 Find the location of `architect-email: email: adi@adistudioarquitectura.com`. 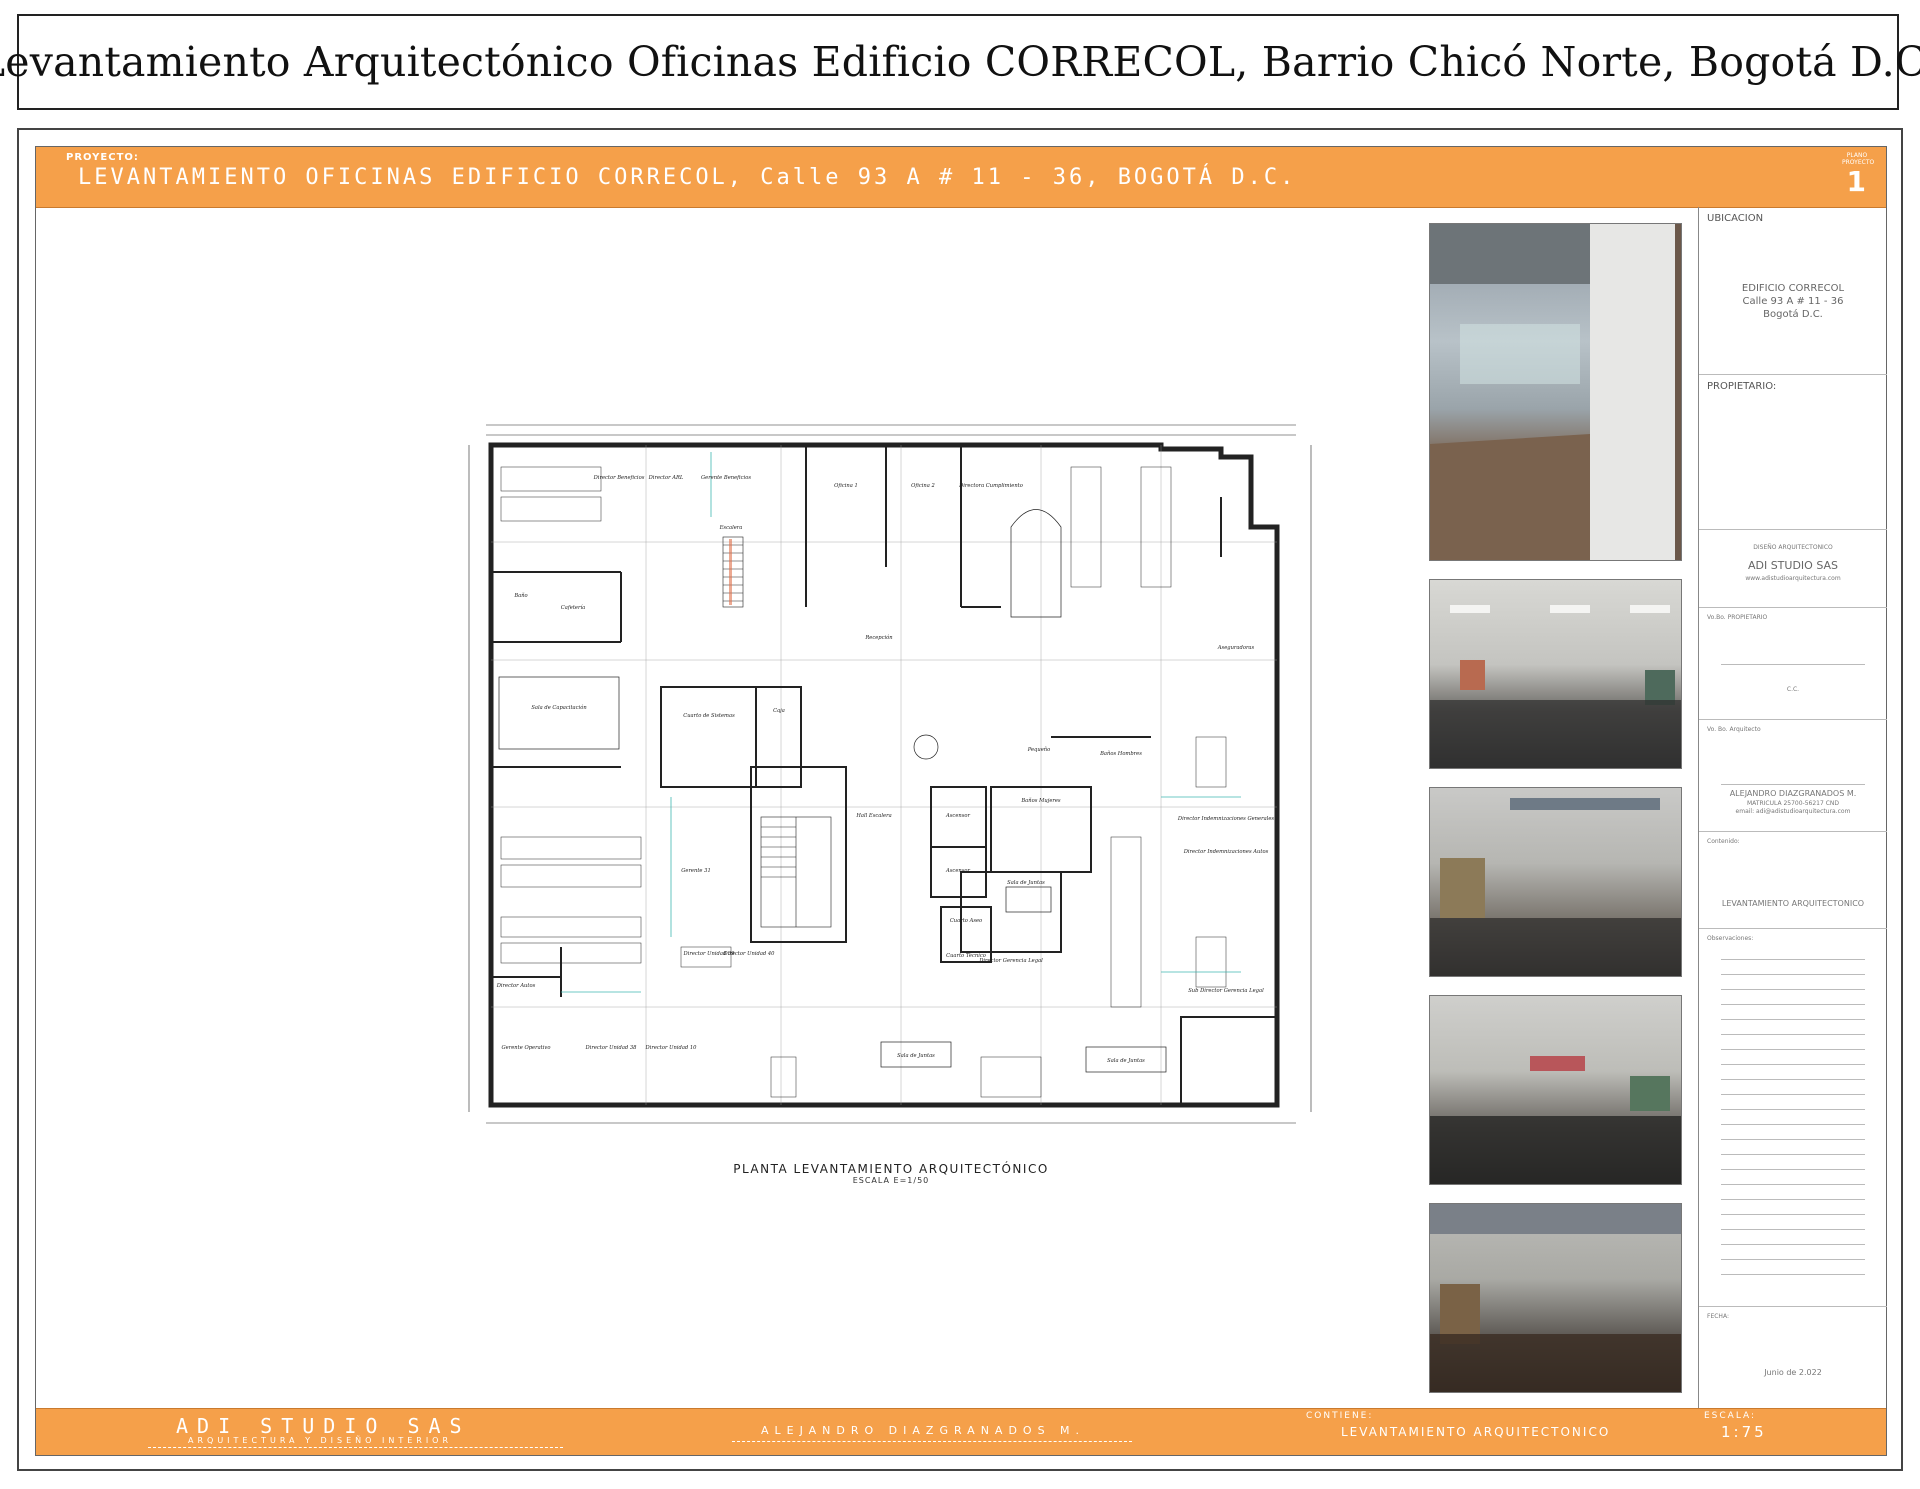

architect-email: email: adi@adistudioarquitectura.com is located at coordinates (1793, 811).